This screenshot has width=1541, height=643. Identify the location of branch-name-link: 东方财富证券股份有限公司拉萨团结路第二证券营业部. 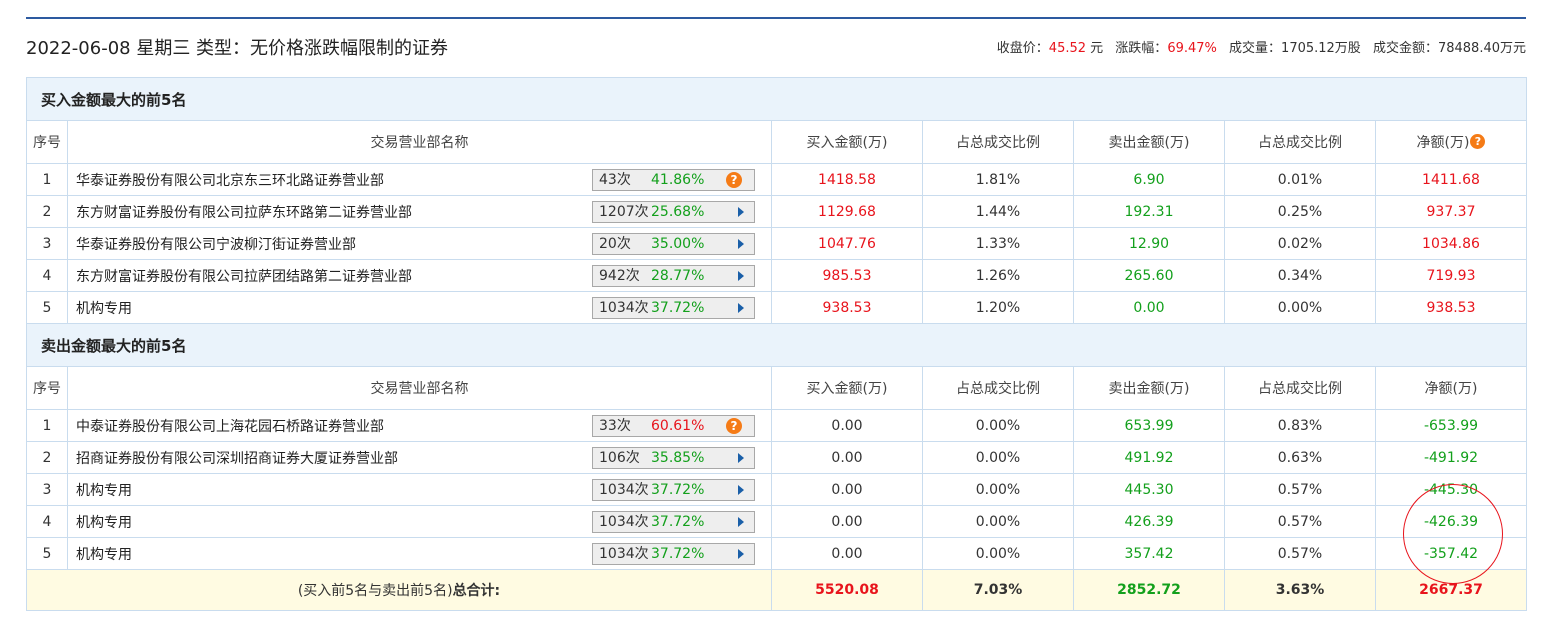
(244, 276).